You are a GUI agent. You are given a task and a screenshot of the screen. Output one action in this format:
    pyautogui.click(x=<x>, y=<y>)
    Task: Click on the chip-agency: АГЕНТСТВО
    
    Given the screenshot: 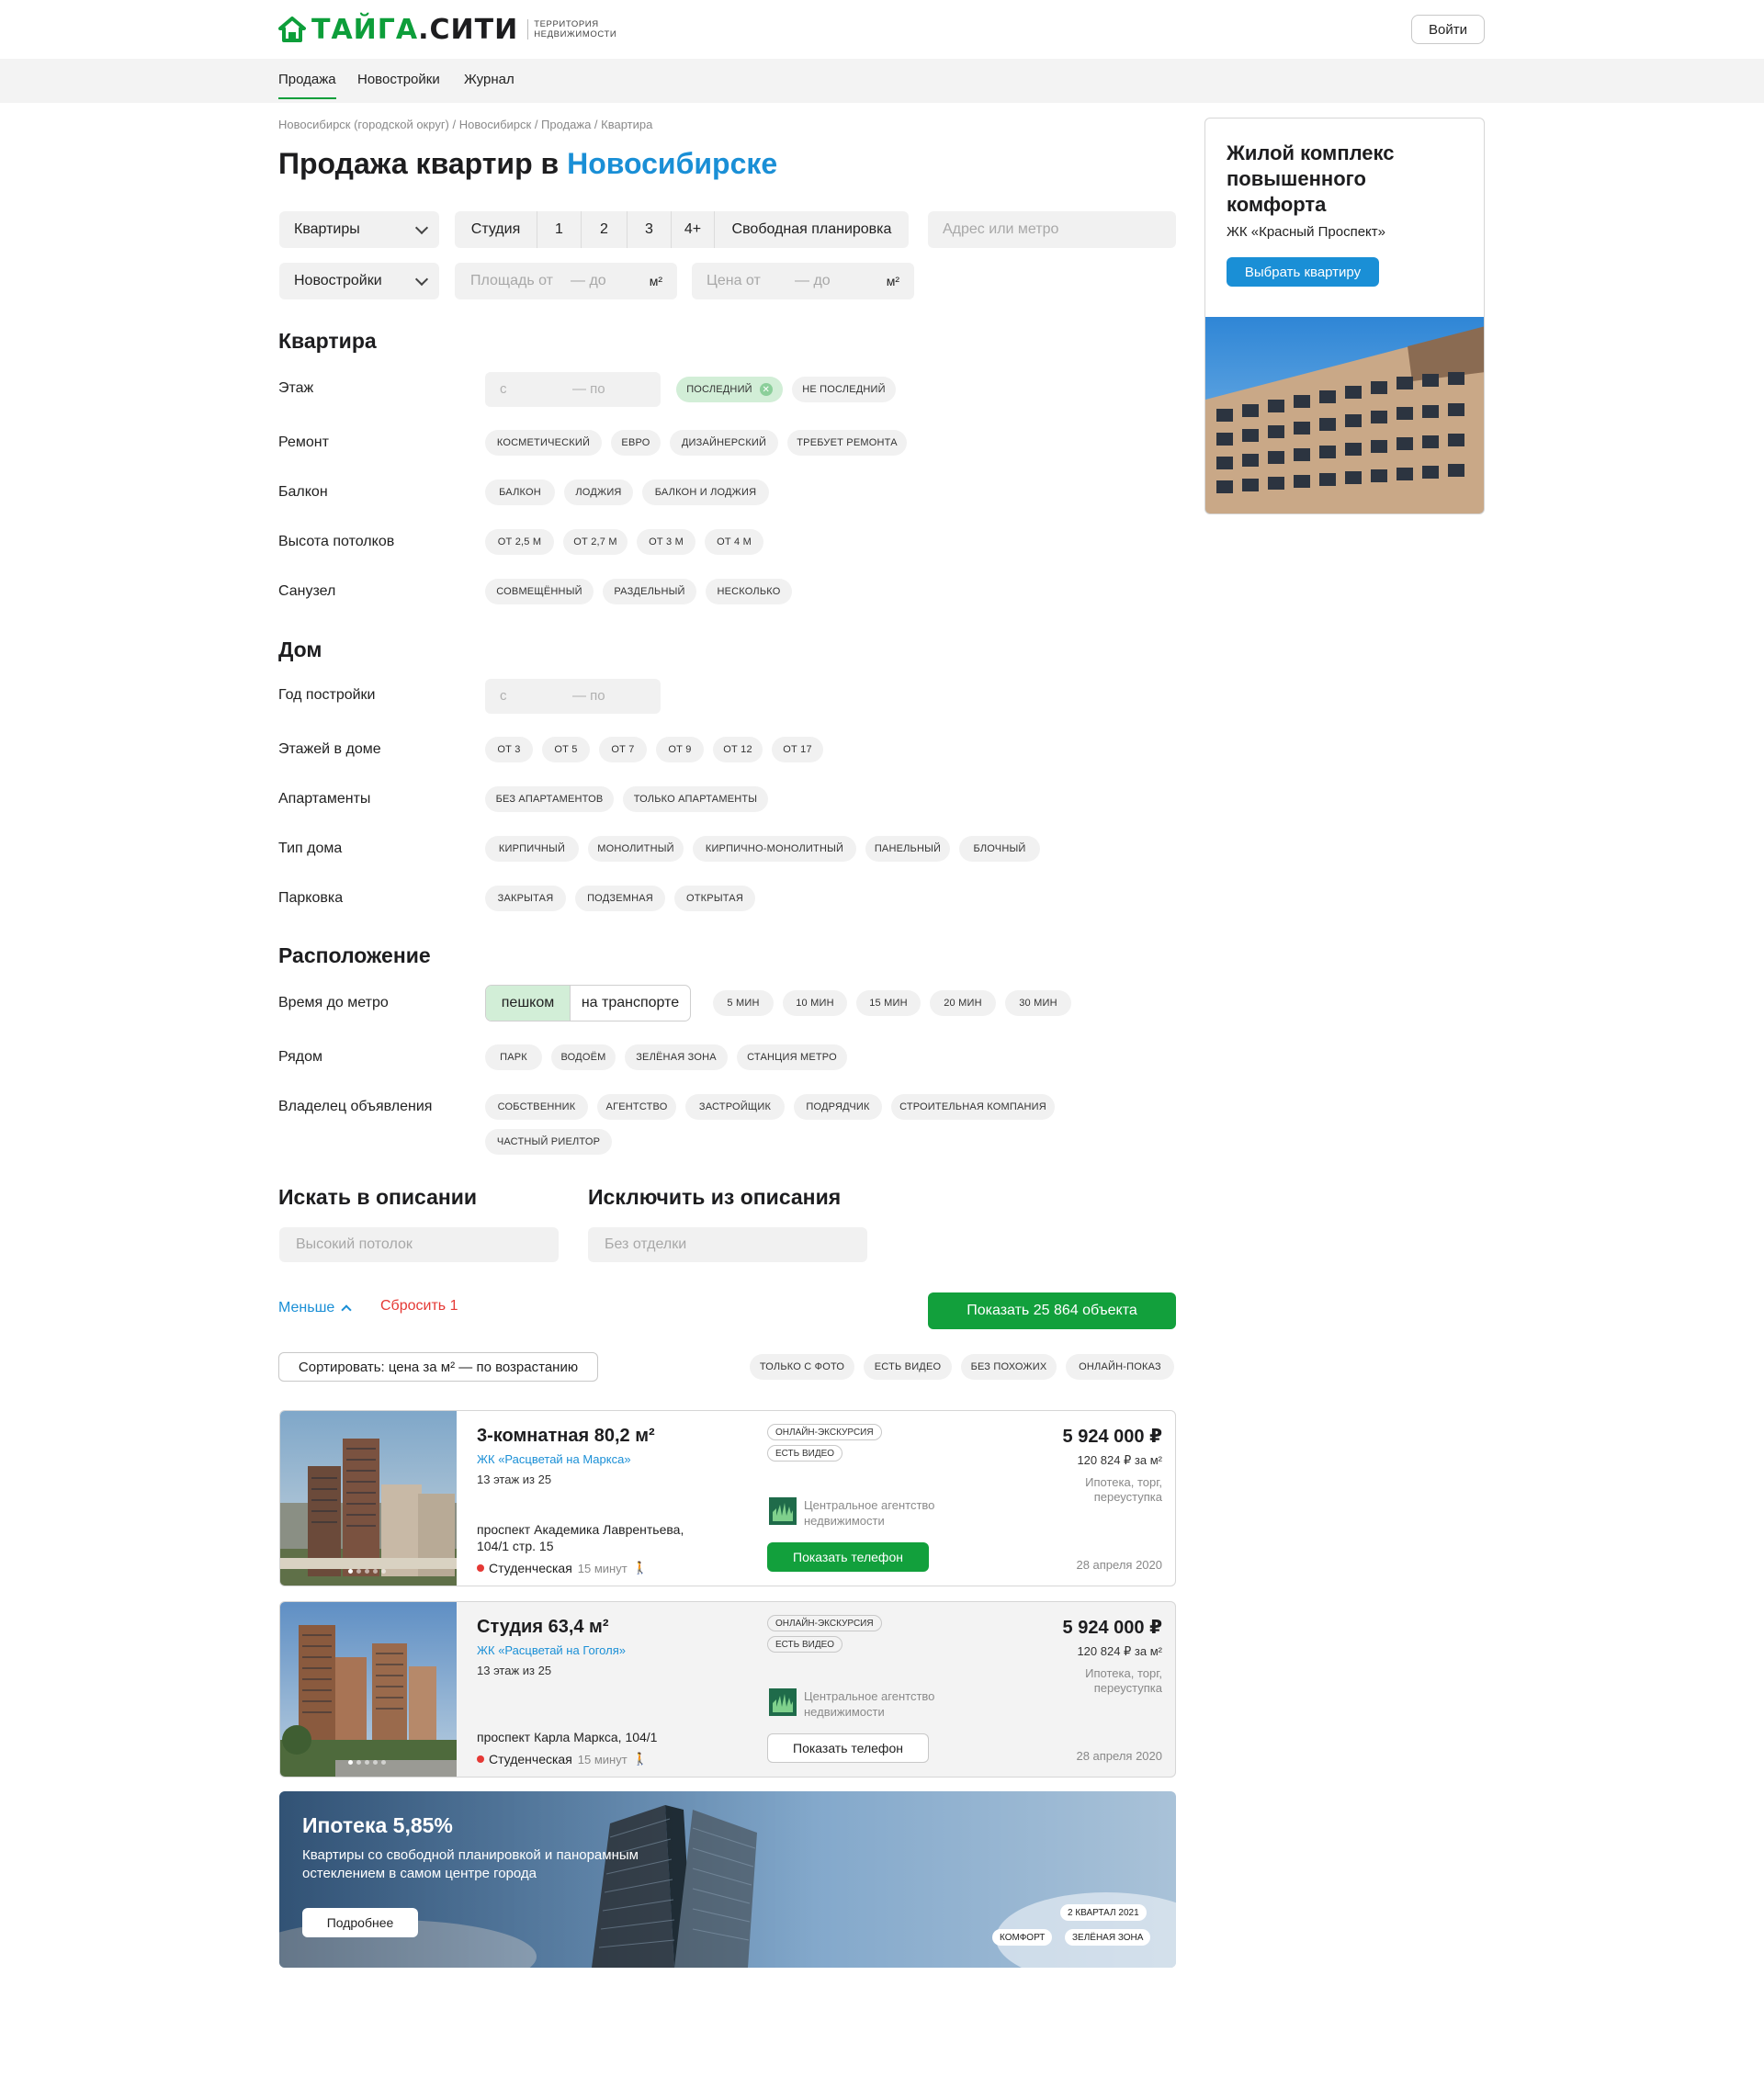 What is the action you would take?
    pyautogui.click(x=636, y=1107)
    